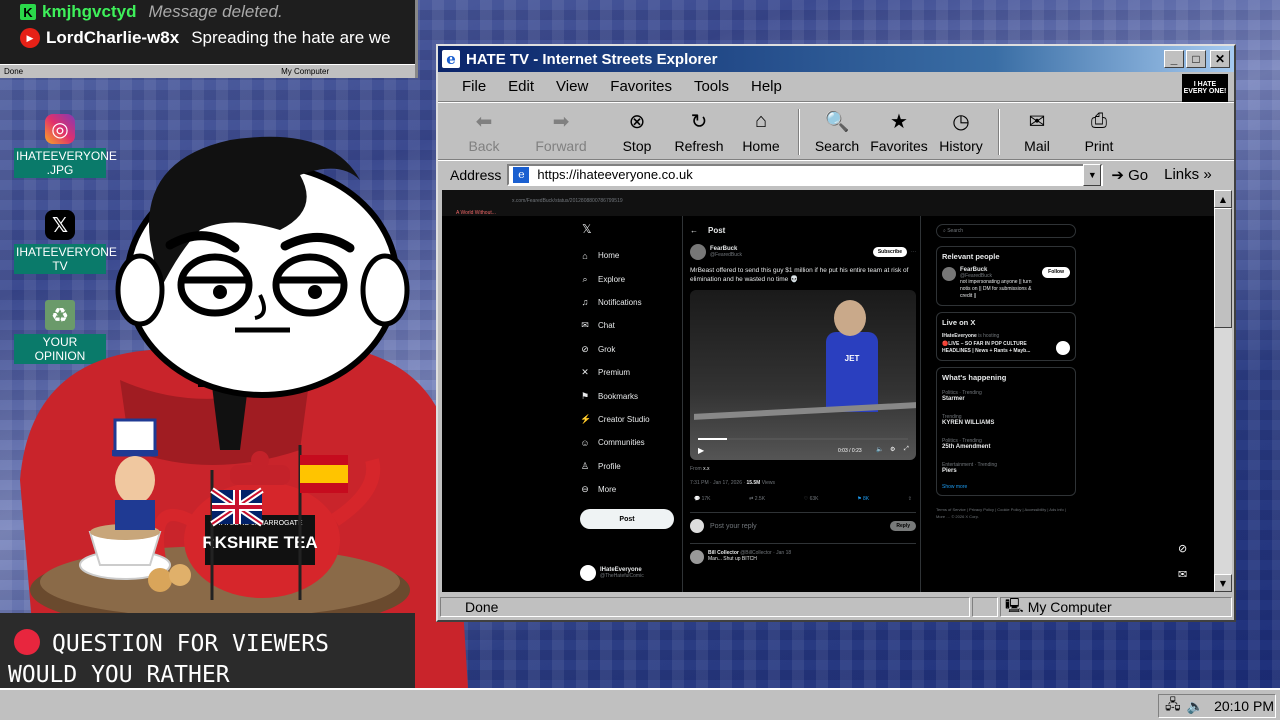 Image resolution: width=1280 pixels, height=720 pixels. What do you see at coordinates (906, 449) in the screenshot?
I see `fullscreen-icon: ⤢` at bounding box center [906, 449].